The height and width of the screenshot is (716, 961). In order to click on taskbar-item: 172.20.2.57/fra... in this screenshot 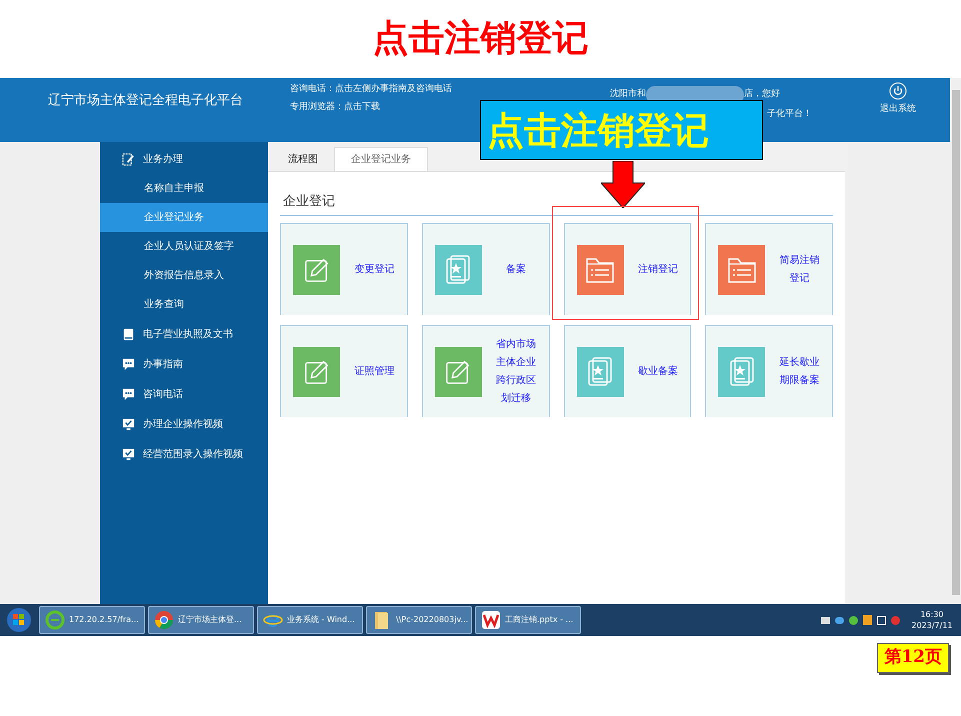, I will do `click(92, 620)`.